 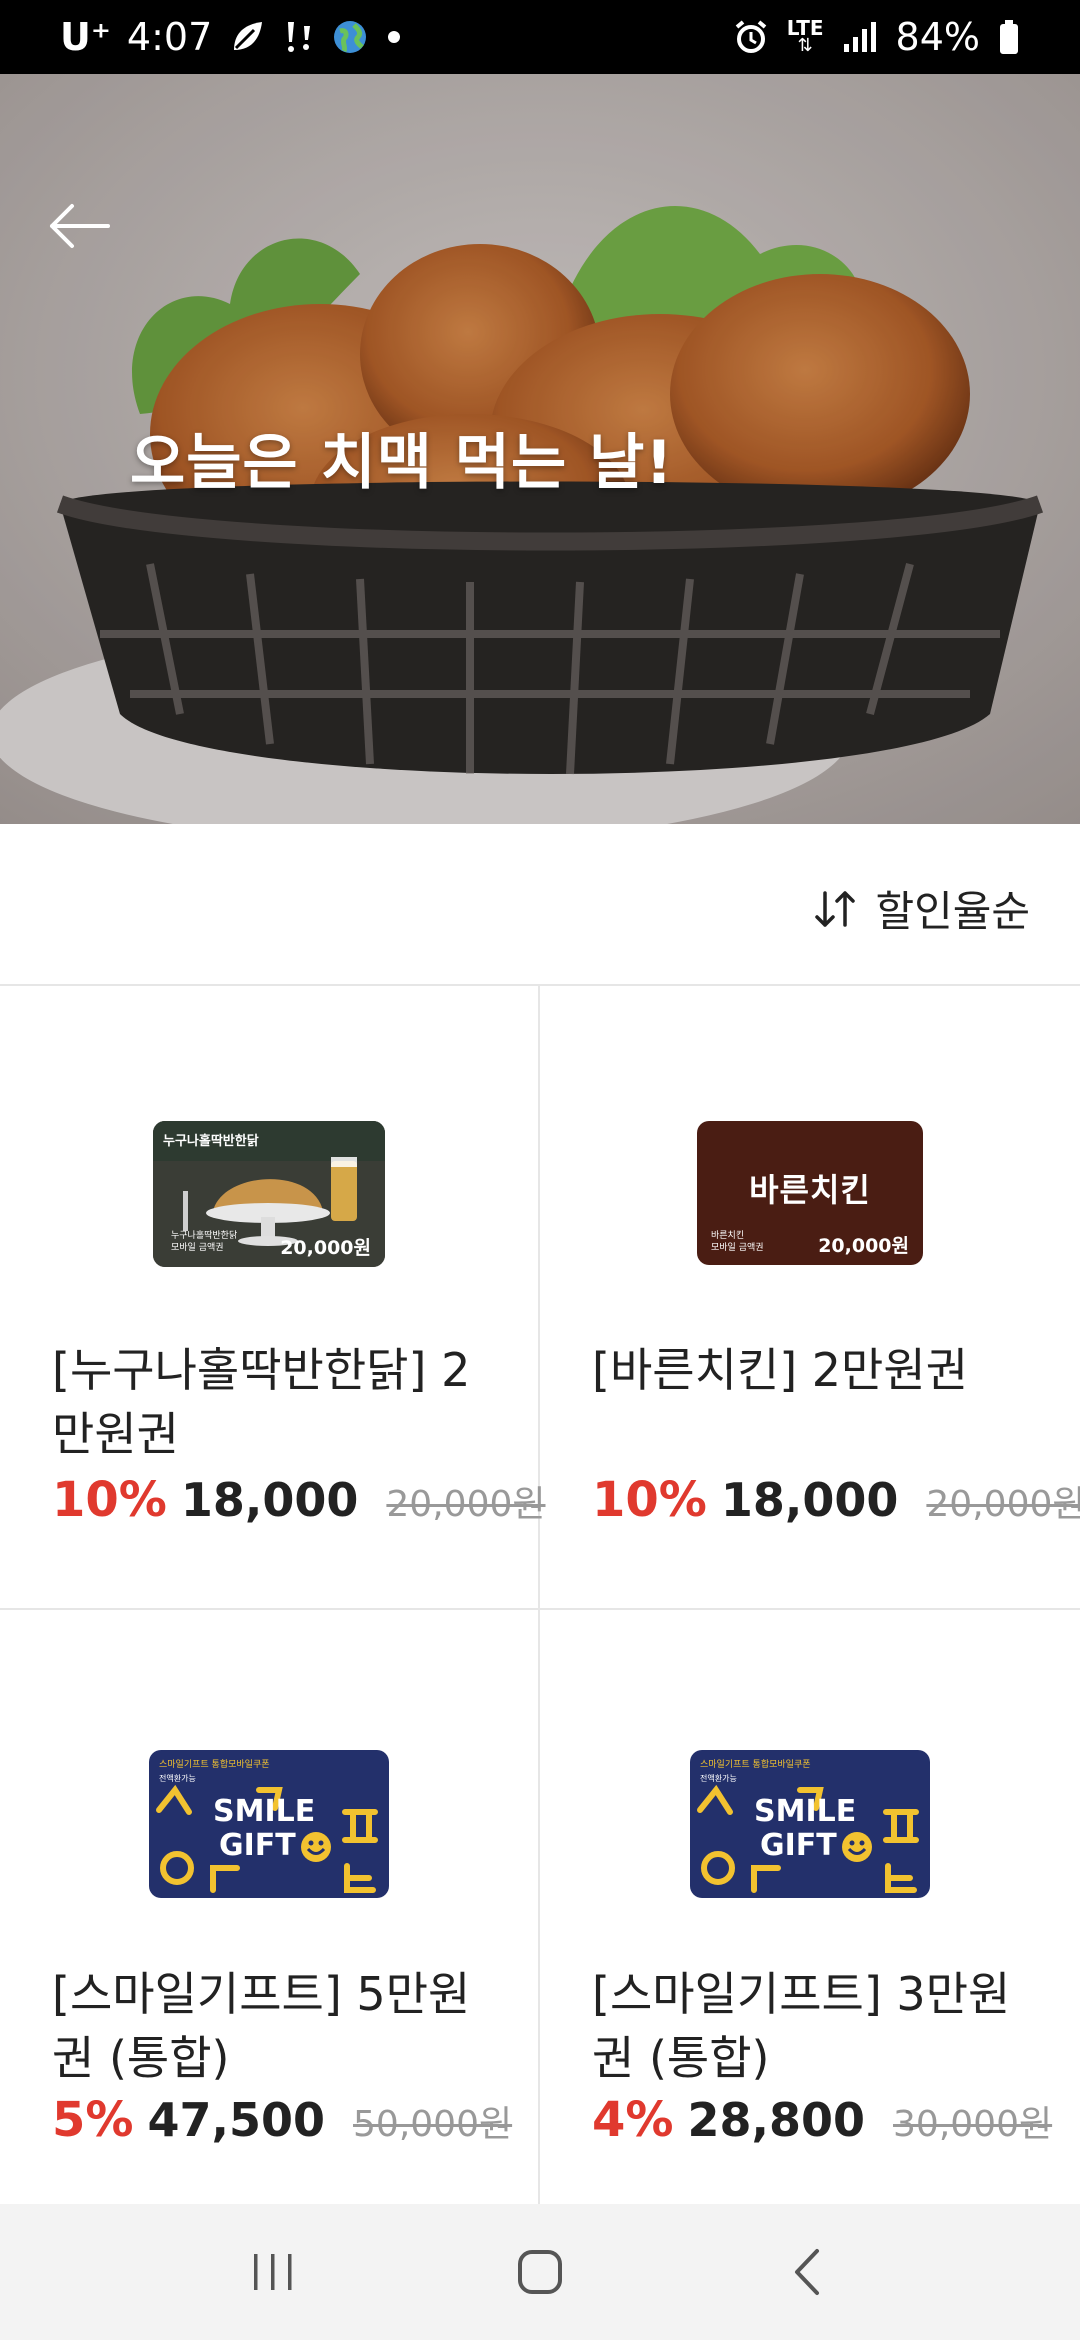 I want to click on sort-arrows-icon, so click(x=835, y=908).